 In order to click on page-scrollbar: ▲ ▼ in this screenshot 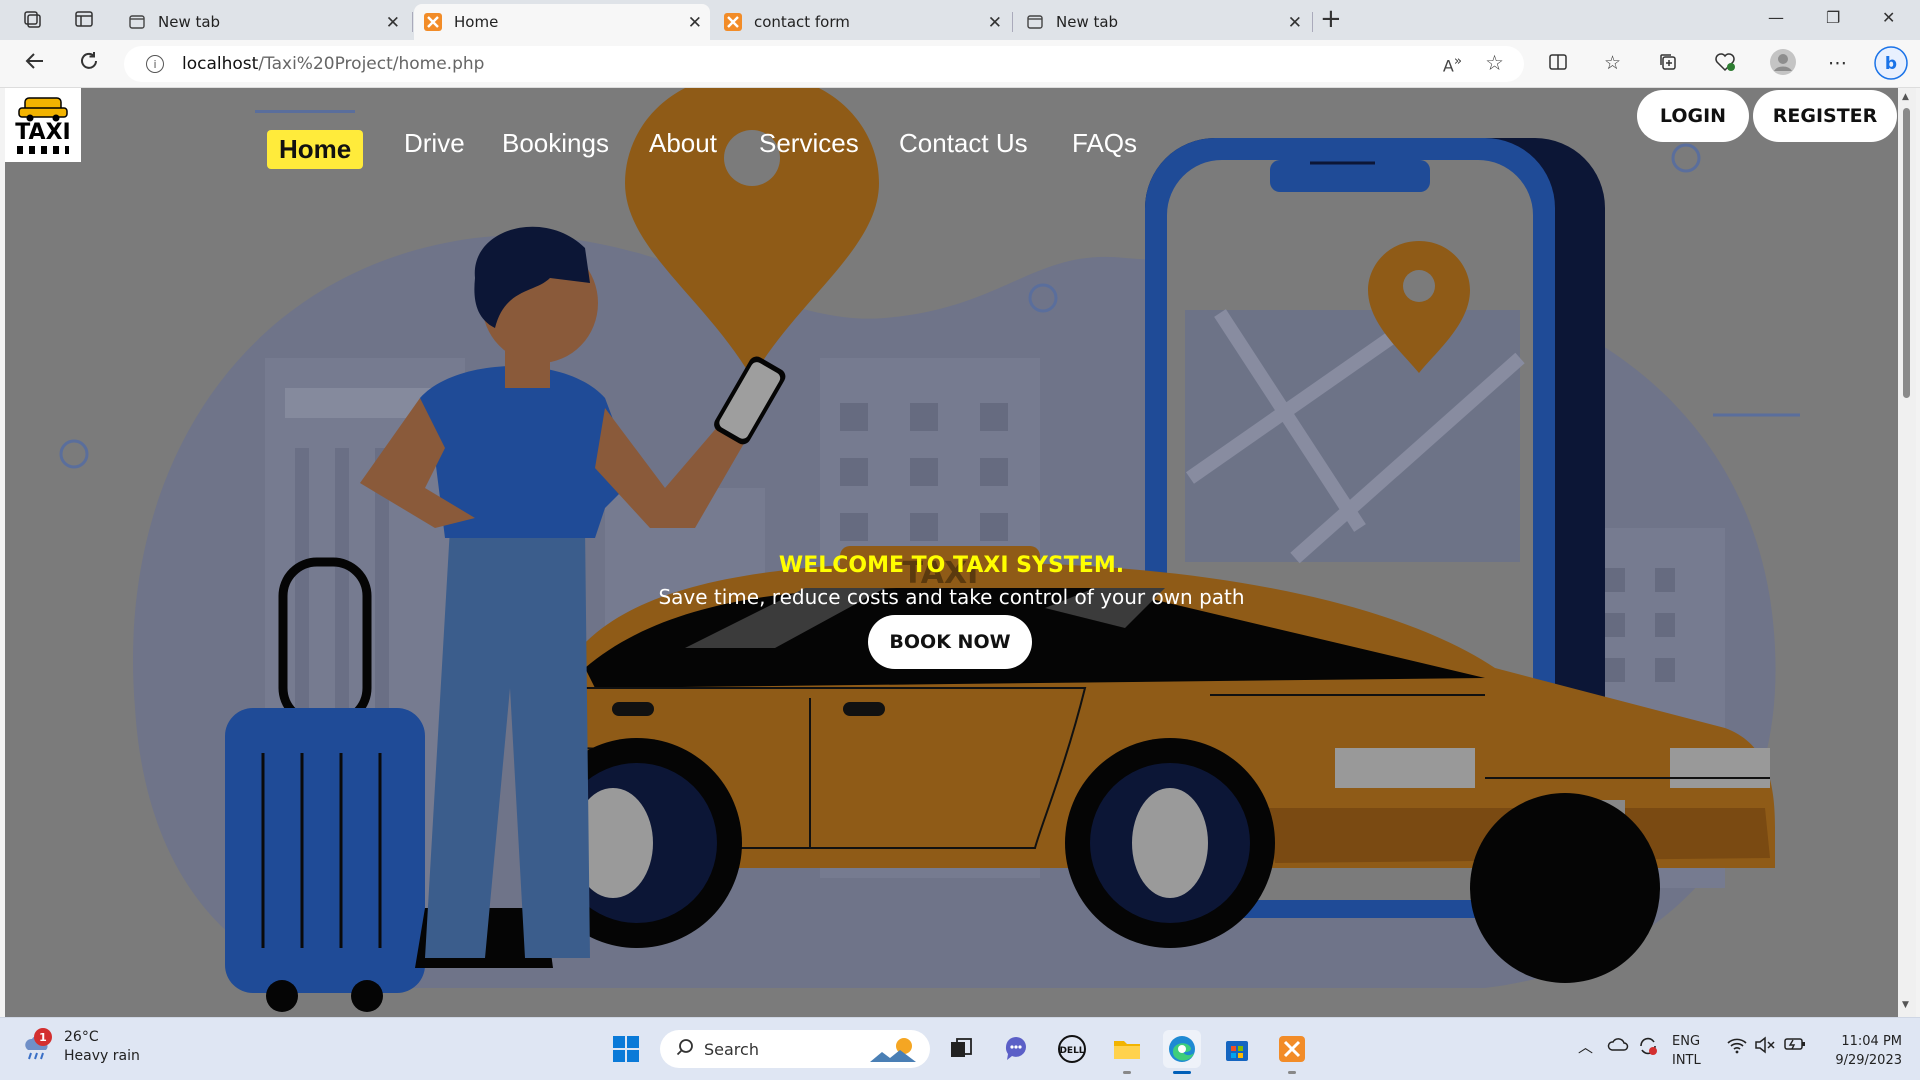, I will do `click(1907, 552)`.